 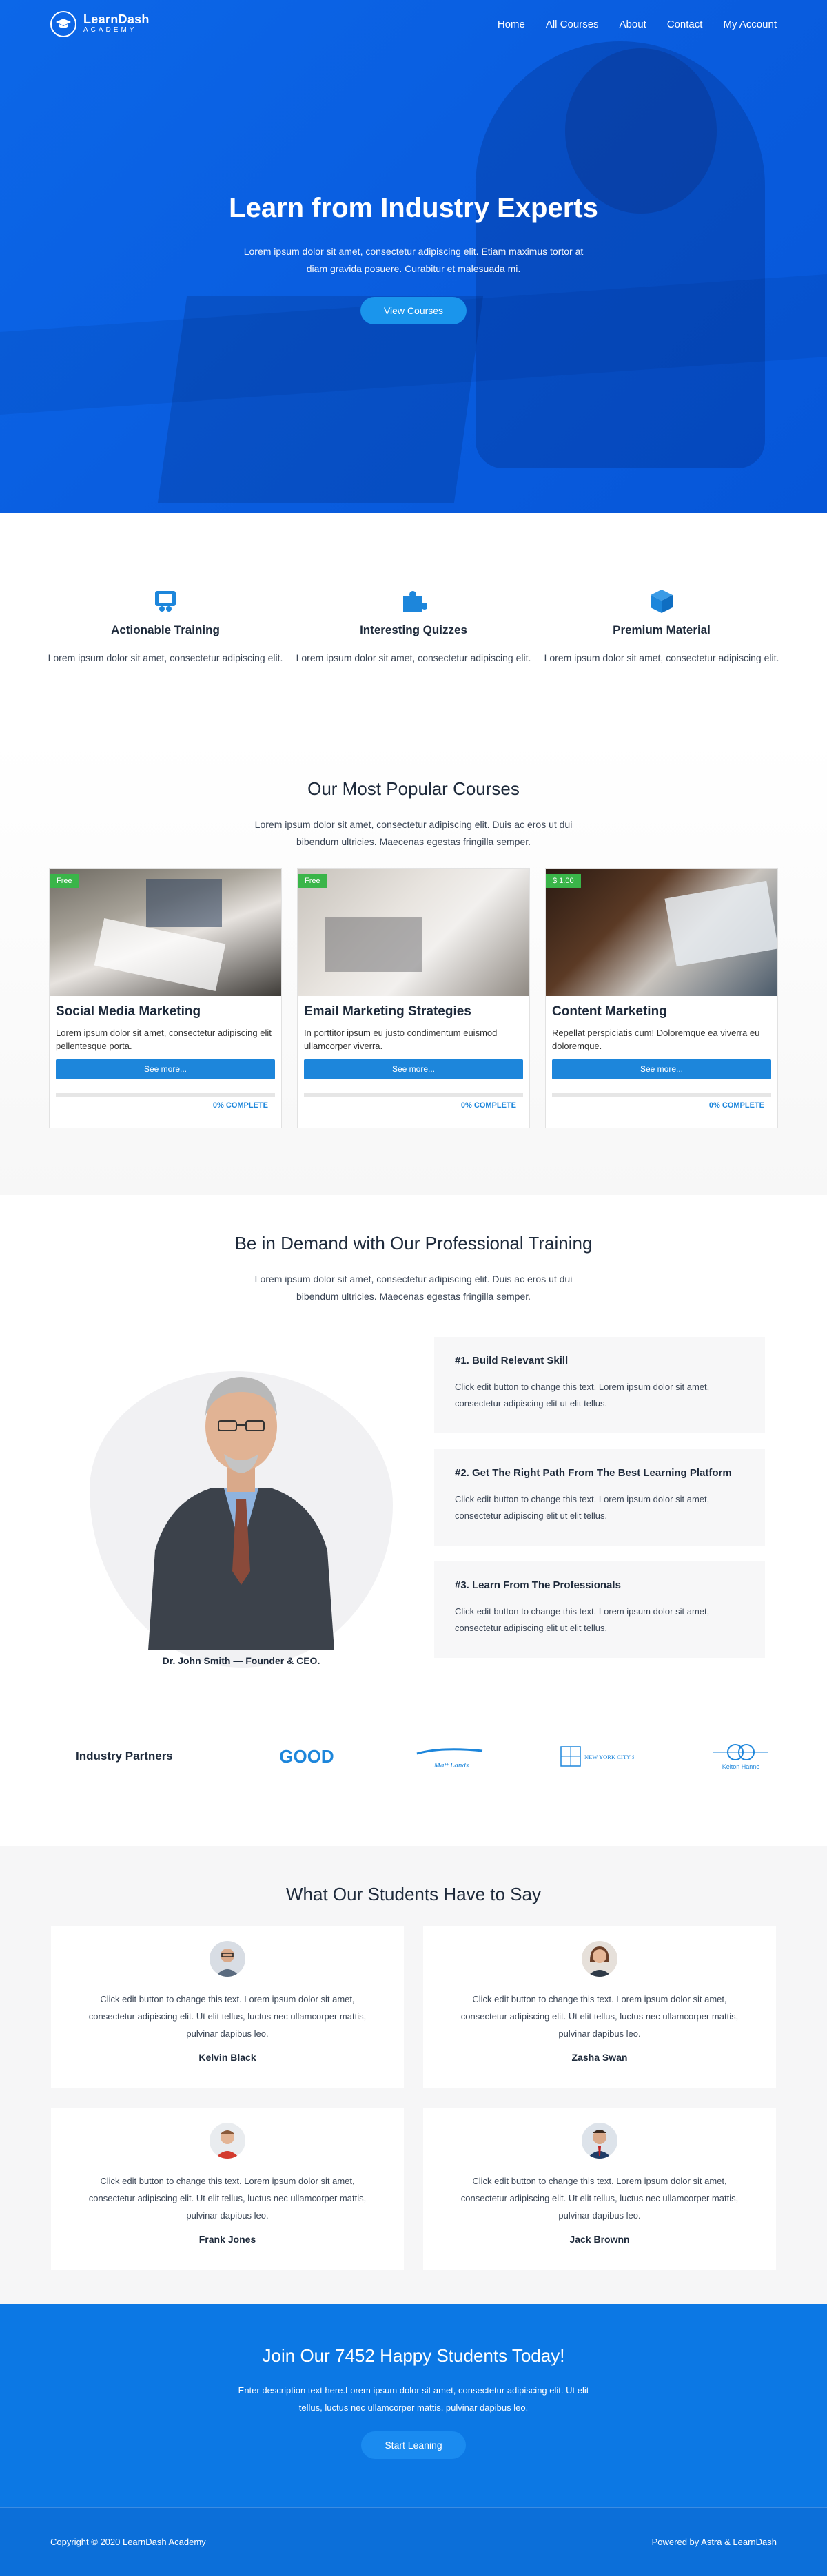 What do you see at coordinates (512, 1361) in the screenshot?
I see `step-title: #1. Build Relevant Skill` at bounding box center [512, 1361].